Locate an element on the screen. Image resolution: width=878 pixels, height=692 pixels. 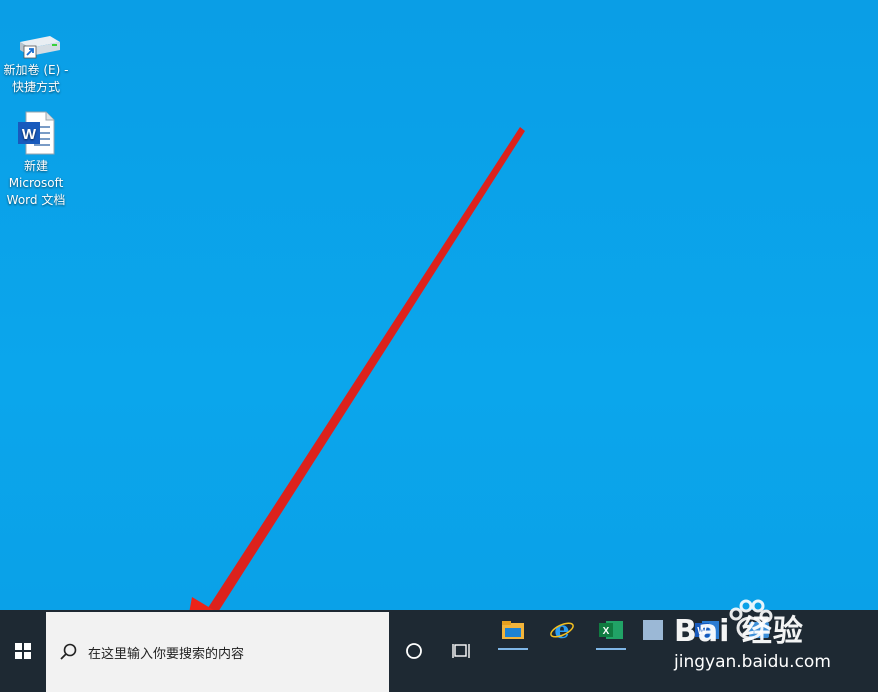
desktop-icon-label: 新加卷 (E) - 快捷方式 is located at coordinates (36, 78).